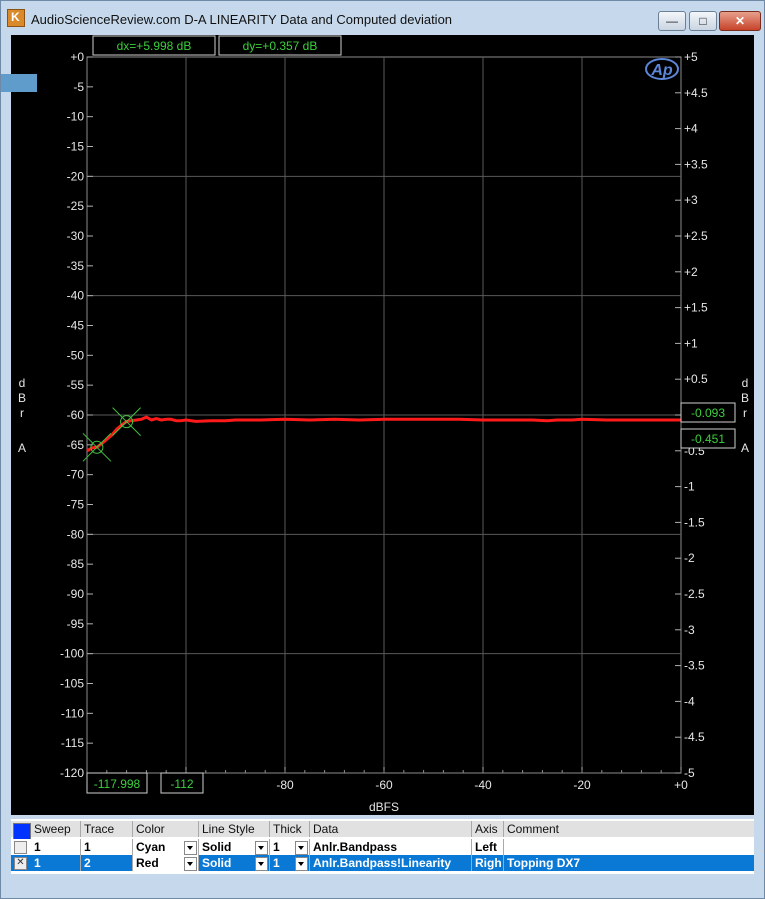 The height and width of the screenshot is (899, 765). I want to click on right-tick-label: +2.5, so click(696, 236).